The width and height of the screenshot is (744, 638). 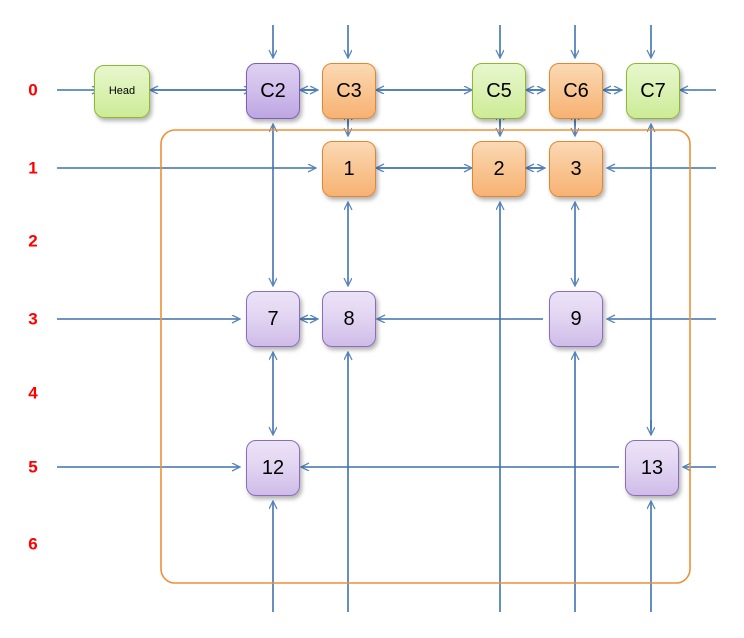 I want to click on node-8: 8, so click(x=349, y=319).